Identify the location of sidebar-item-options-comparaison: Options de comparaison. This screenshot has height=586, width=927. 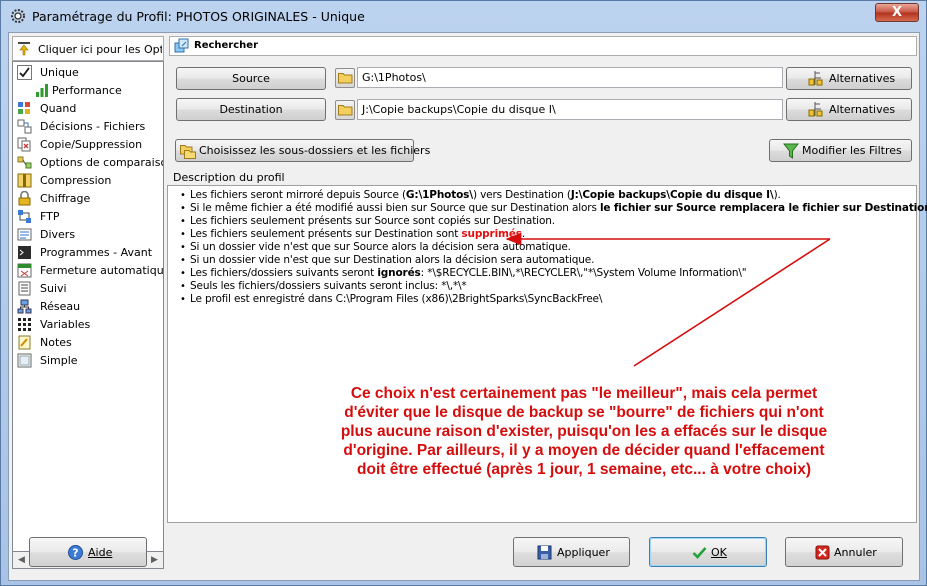
(90, 163).